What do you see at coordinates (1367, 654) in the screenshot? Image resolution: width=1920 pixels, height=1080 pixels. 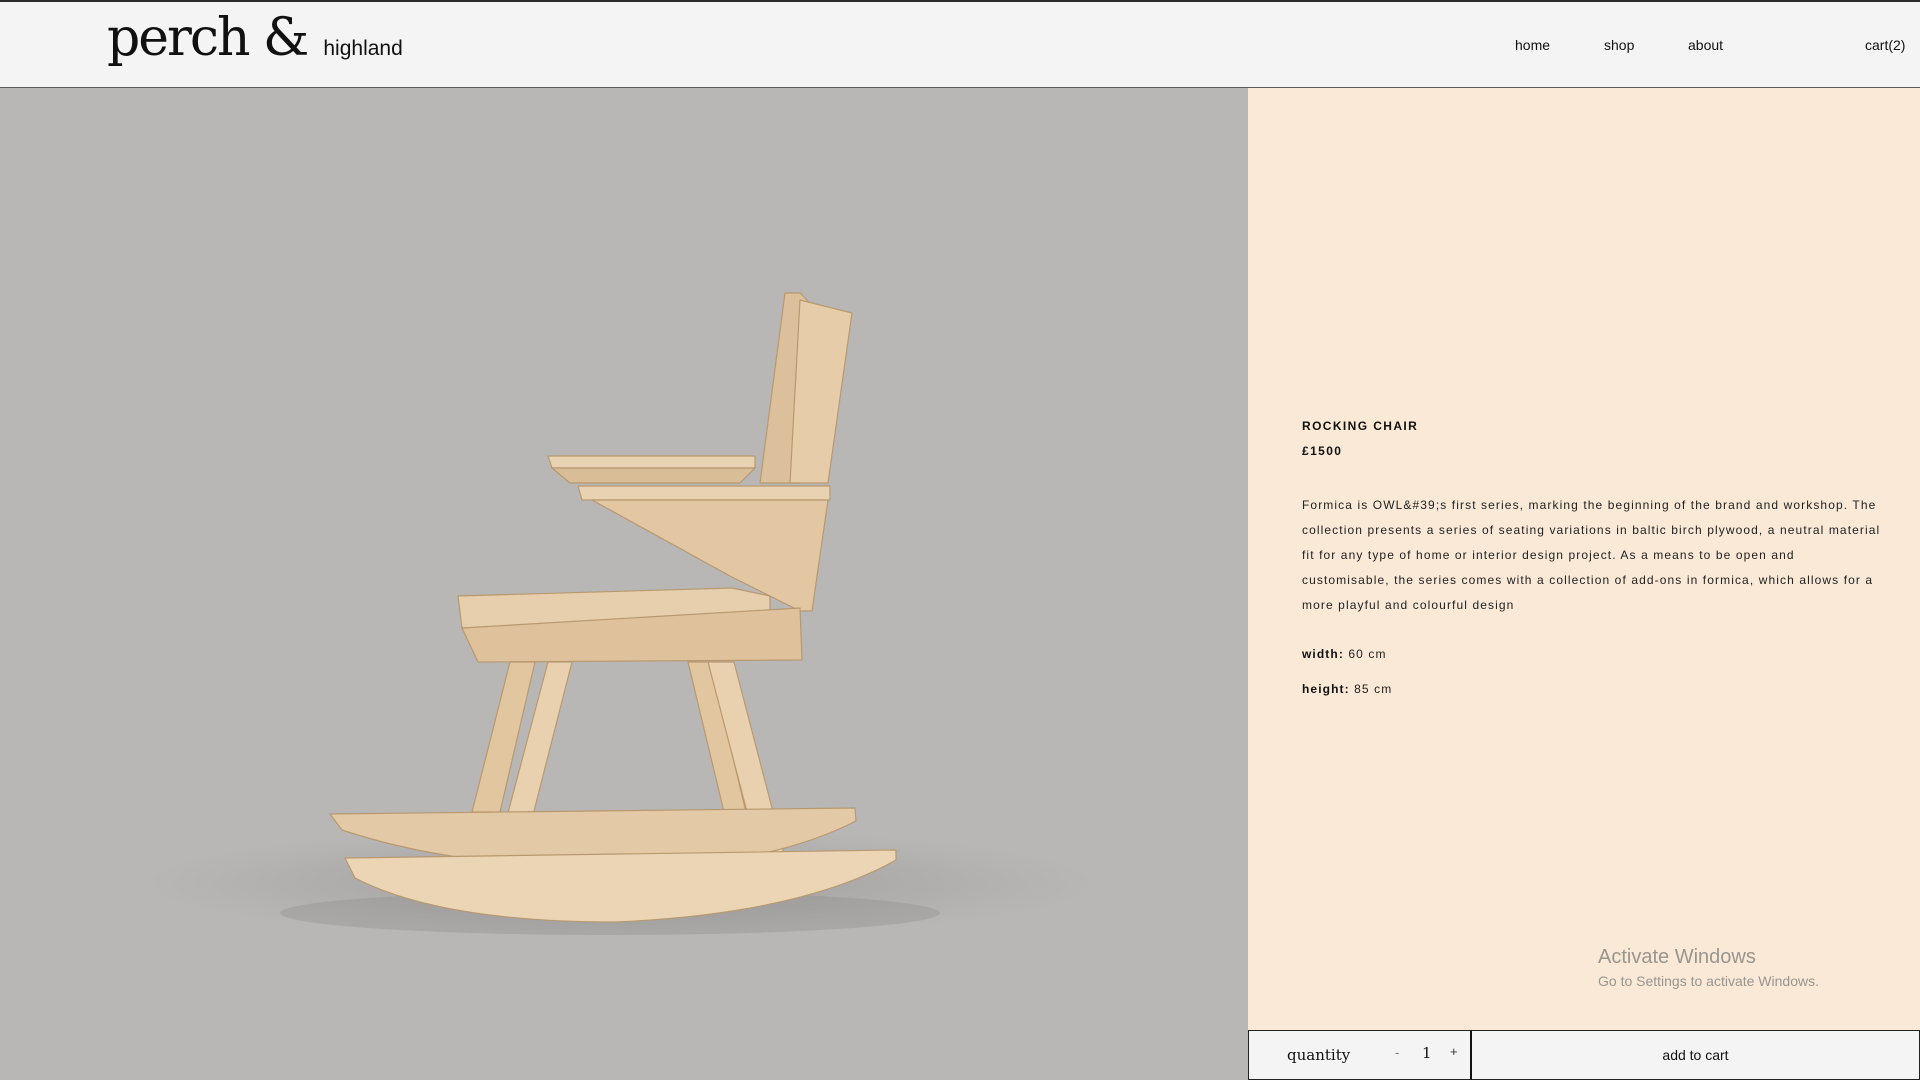 I see `spec-width-value: 60 cm` at bounding box center [1367, 654].